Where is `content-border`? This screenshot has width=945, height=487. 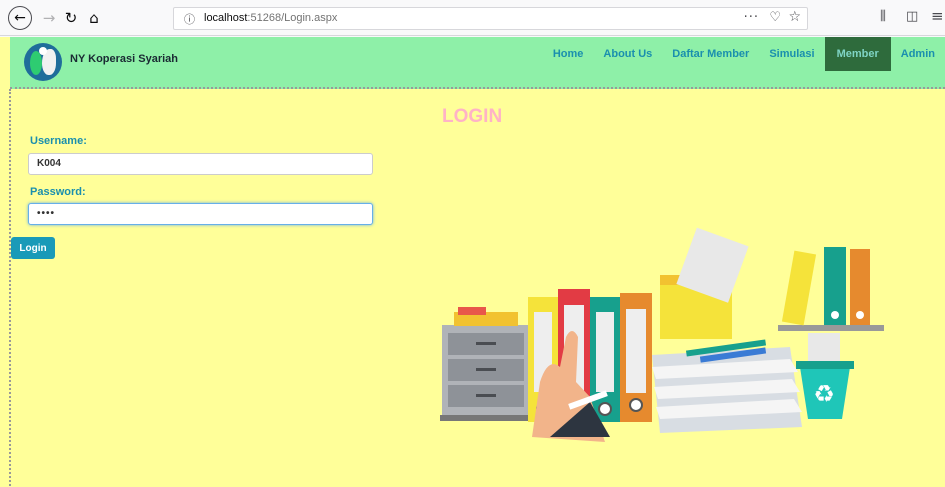
content-border is located at coordinates (10, 288).